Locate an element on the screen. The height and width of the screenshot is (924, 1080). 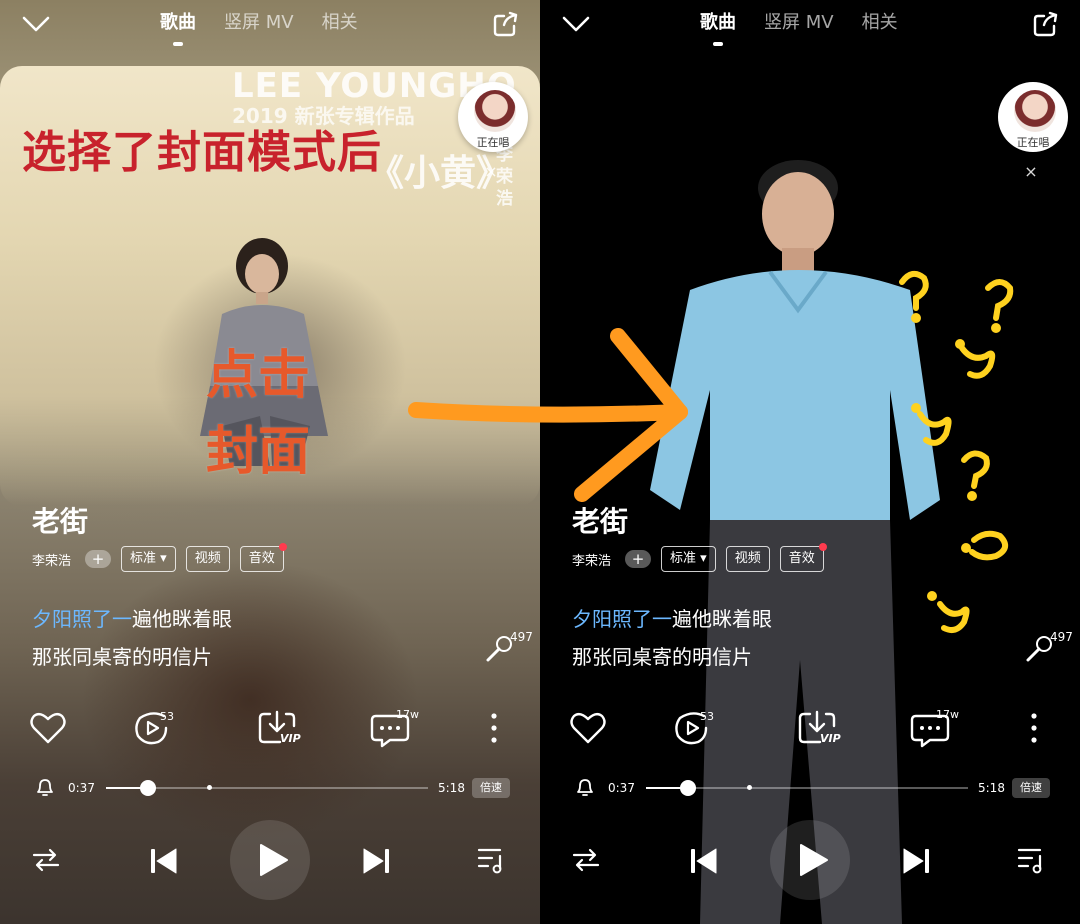
annotation-click-cover: 点击封面 is located at coordinates (258, 413).